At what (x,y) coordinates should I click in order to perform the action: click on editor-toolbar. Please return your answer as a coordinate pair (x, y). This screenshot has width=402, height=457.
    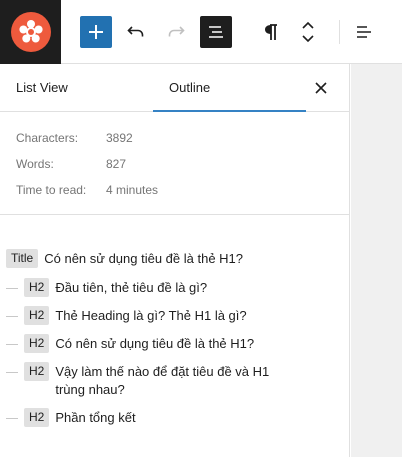
    Looking at the image, I should click on (201, 32).